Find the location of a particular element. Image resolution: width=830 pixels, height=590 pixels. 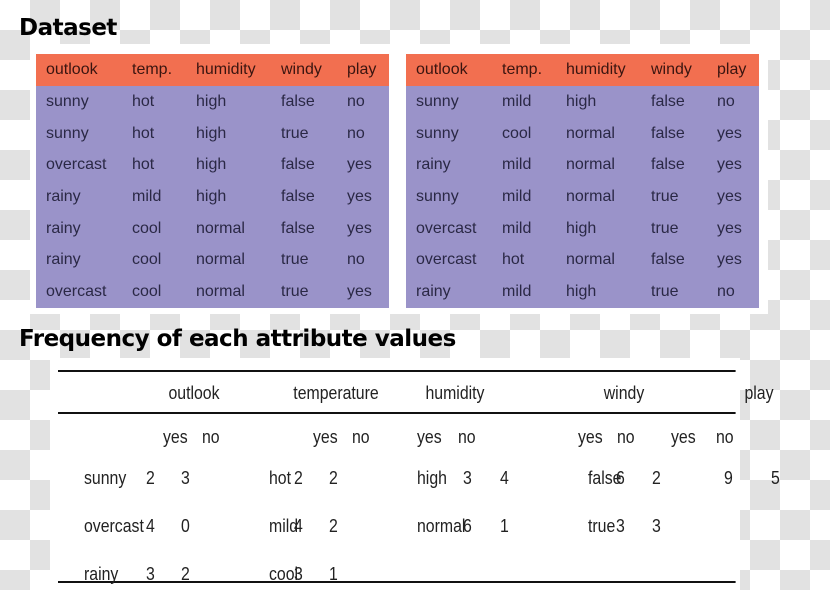

no-count: 4 is located at coordinates (504, 478).